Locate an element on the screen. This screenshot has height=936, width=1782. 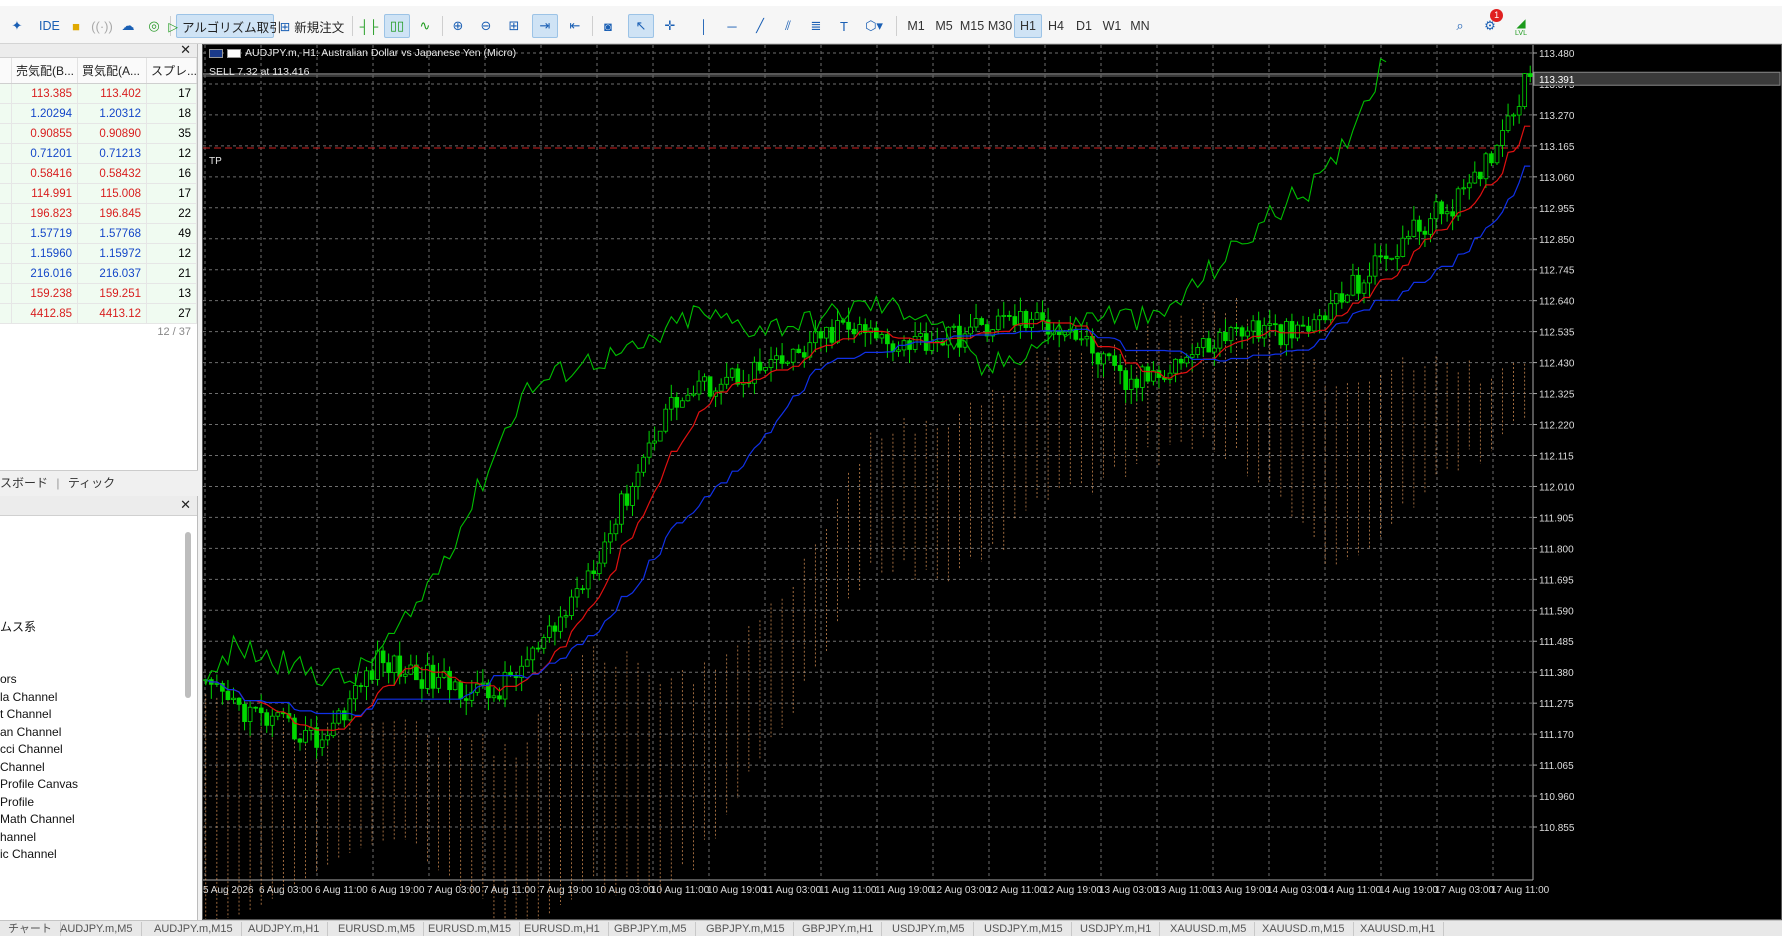
tp-label: TP is located at coordinates (215, 161).